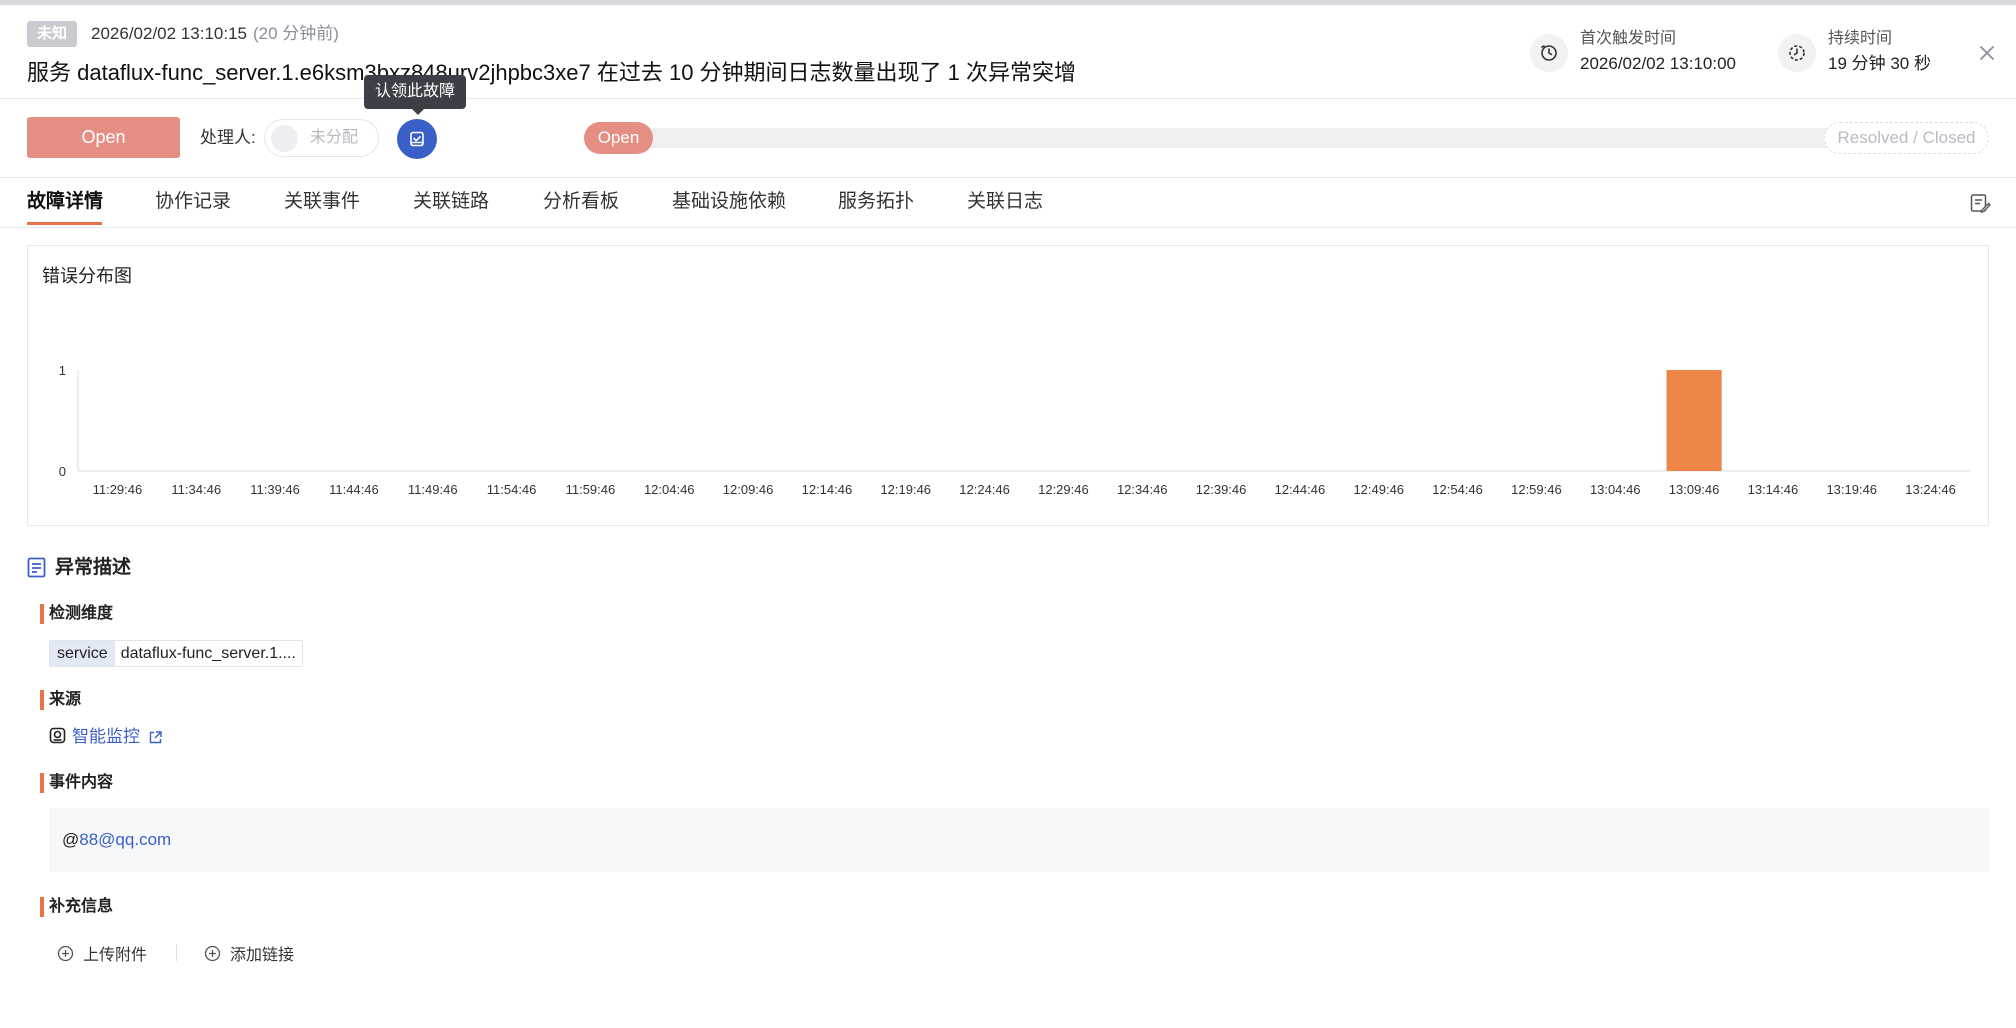 This screenshot has height=1028, width=2016. Describe the element at coordinates (1008, 2) in the screenshot. I see `top-border` at that location.